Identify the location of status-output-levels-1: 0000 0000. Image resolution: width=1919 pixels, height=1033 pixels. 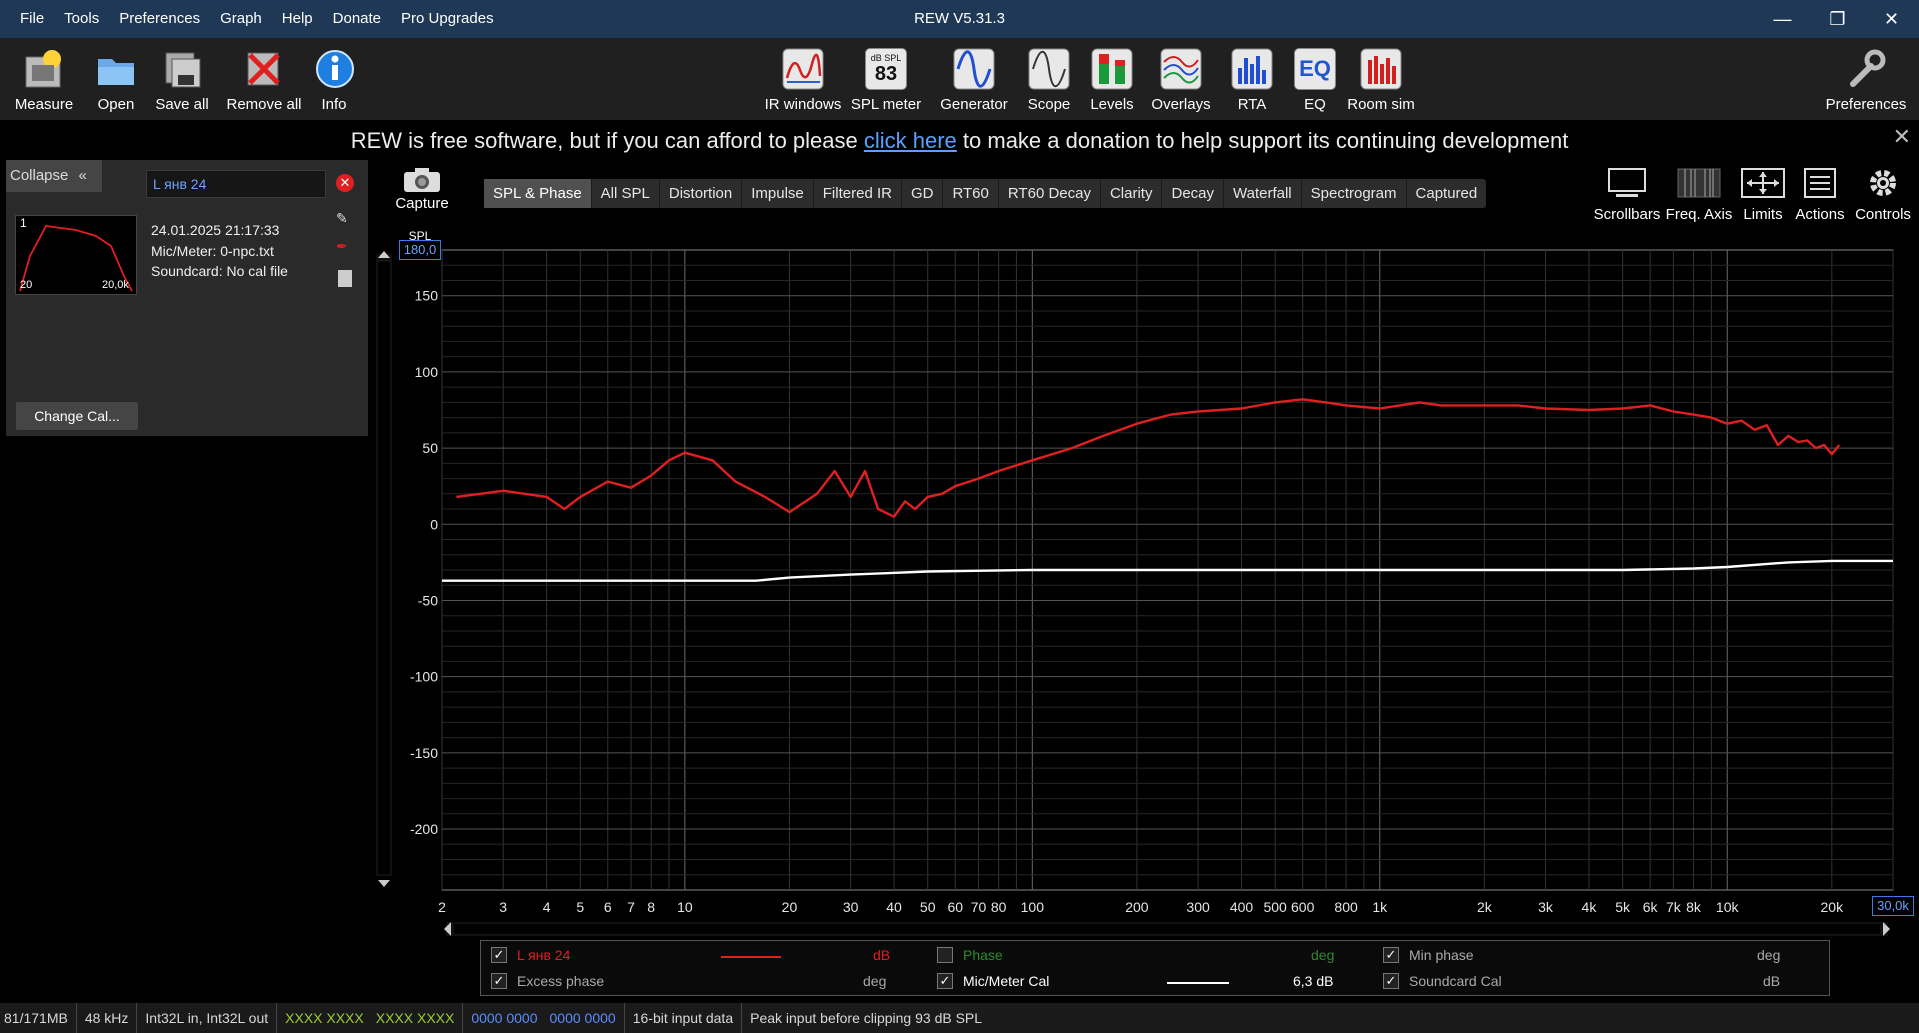
(504, 1018).